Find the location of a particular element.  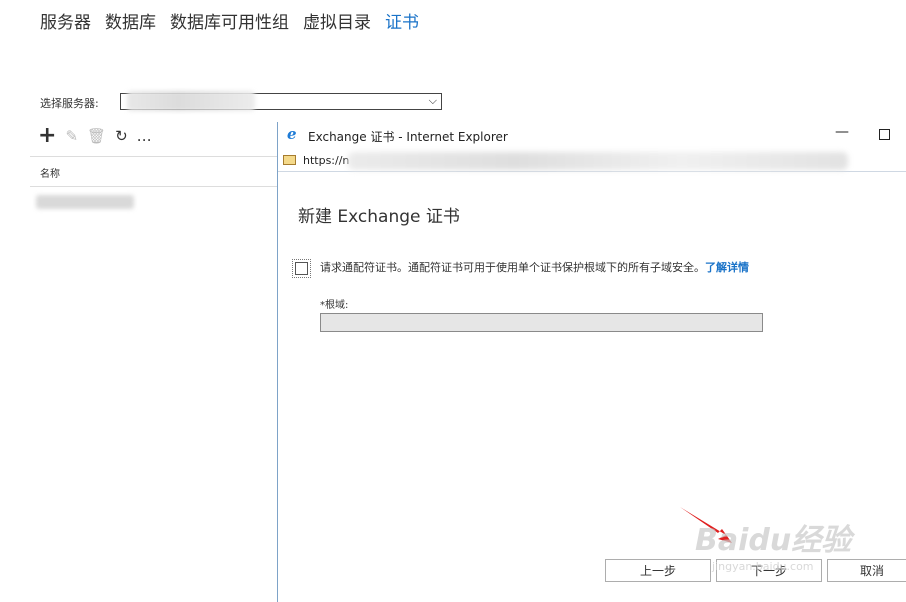

top-nav: 服务器 数据库 数据库可用性组 虚拟目录 证书 is located at coordinates (229, 23).